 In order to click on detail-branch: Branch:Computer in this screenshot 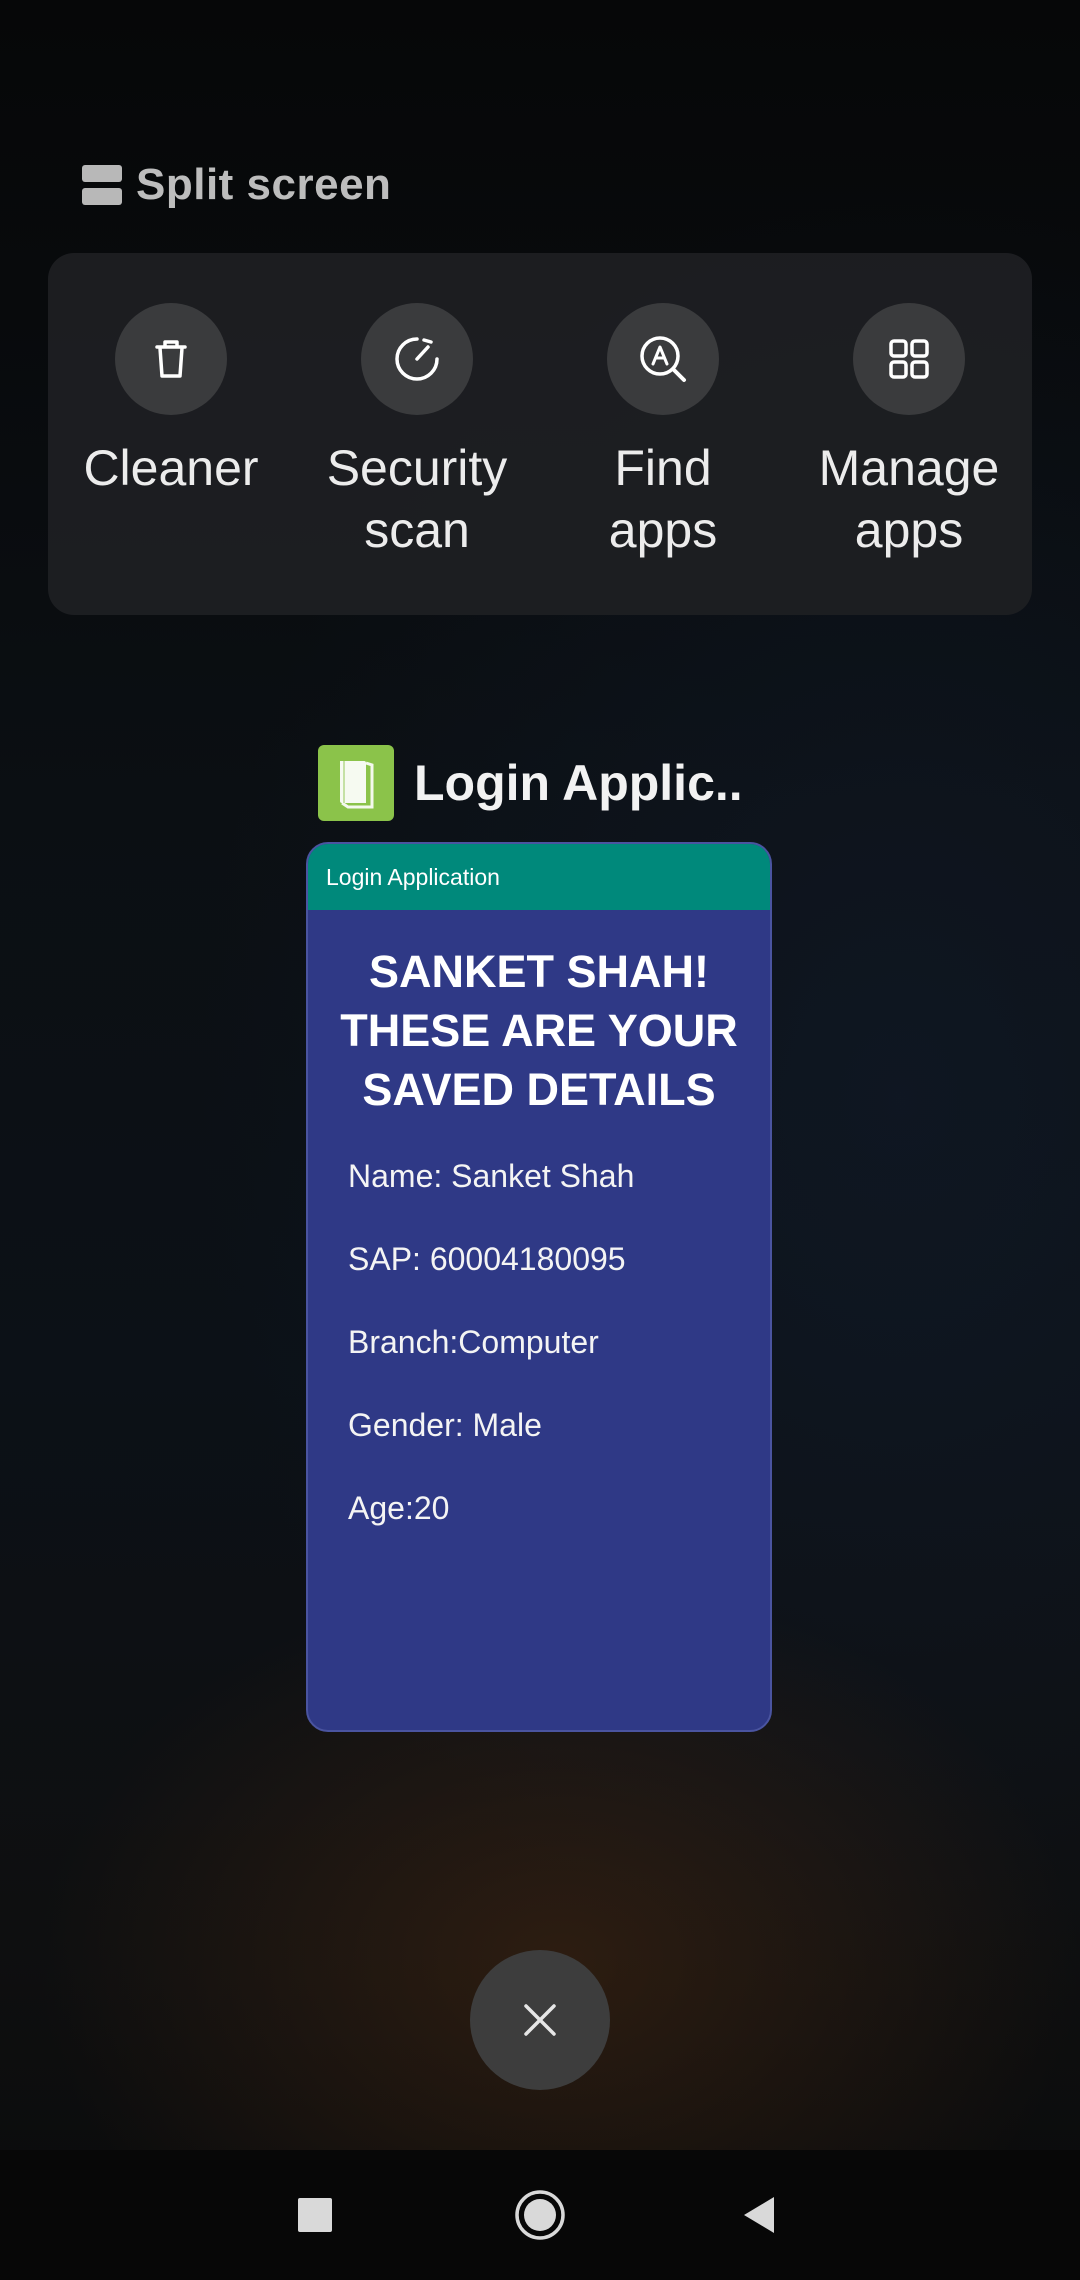, I will do `click(473, 1342)`.